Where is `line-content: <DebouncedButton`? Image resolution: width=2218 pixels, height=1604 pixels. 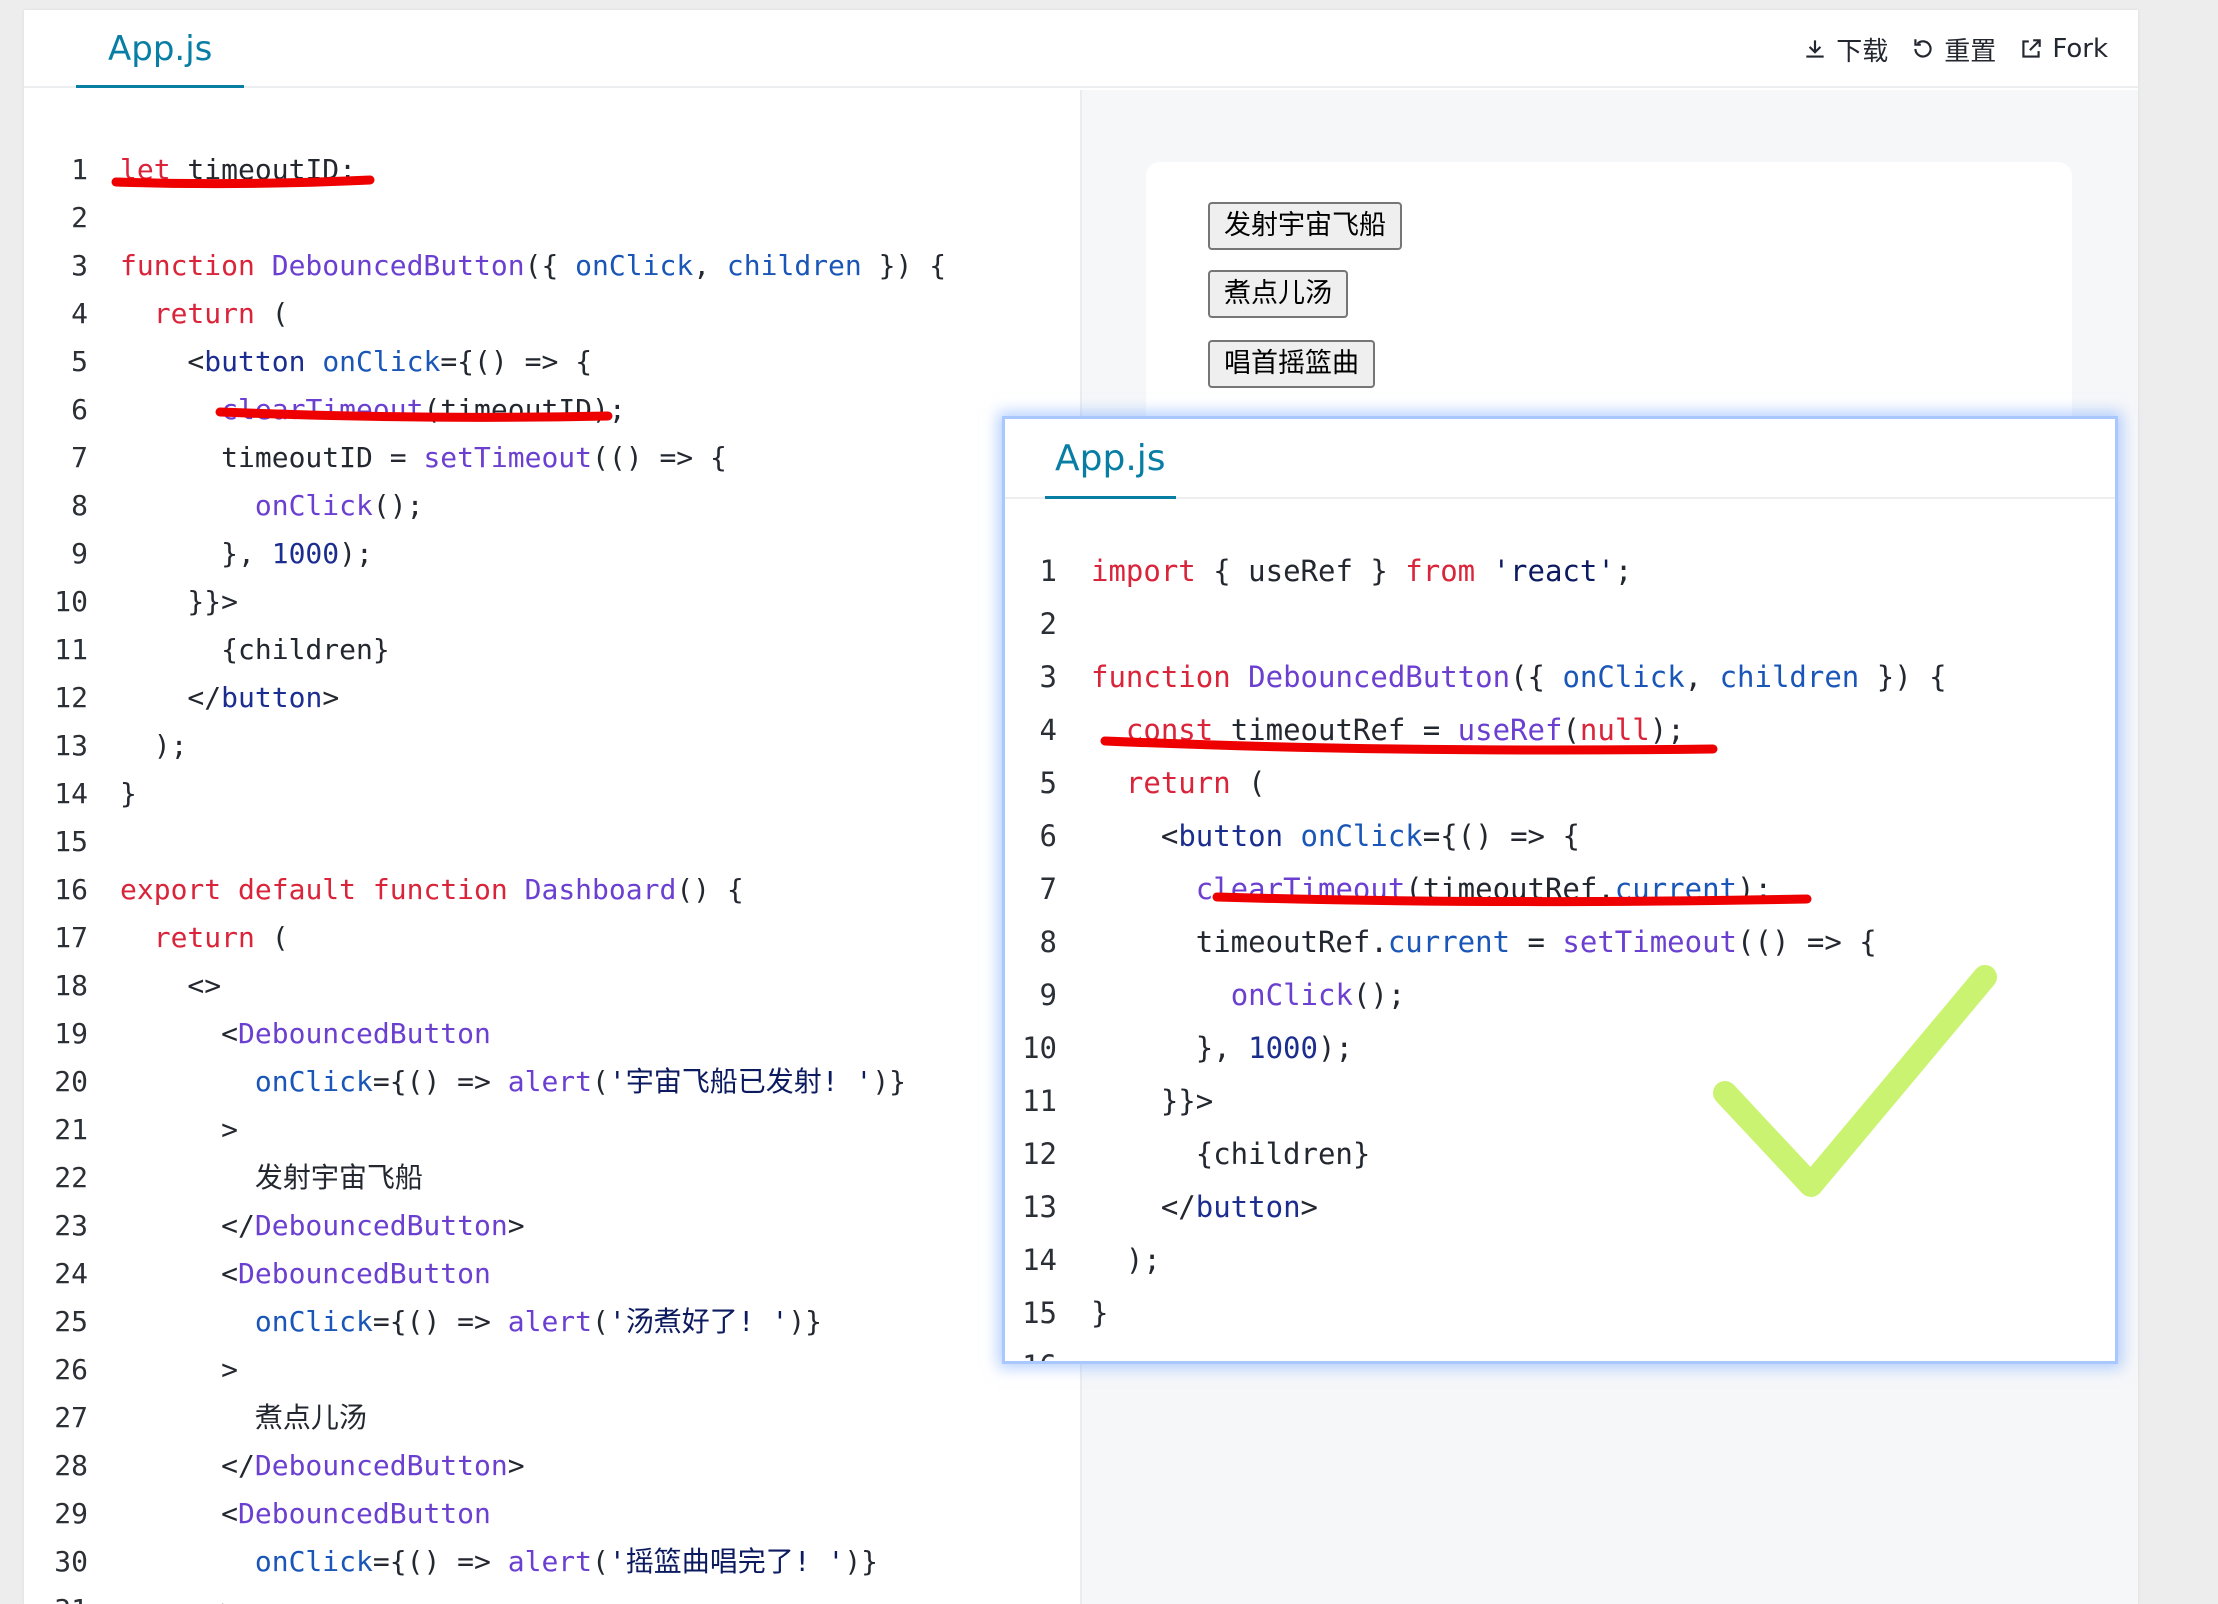 line-content: <DebouncedButton is located at coordinates (305, 1514).